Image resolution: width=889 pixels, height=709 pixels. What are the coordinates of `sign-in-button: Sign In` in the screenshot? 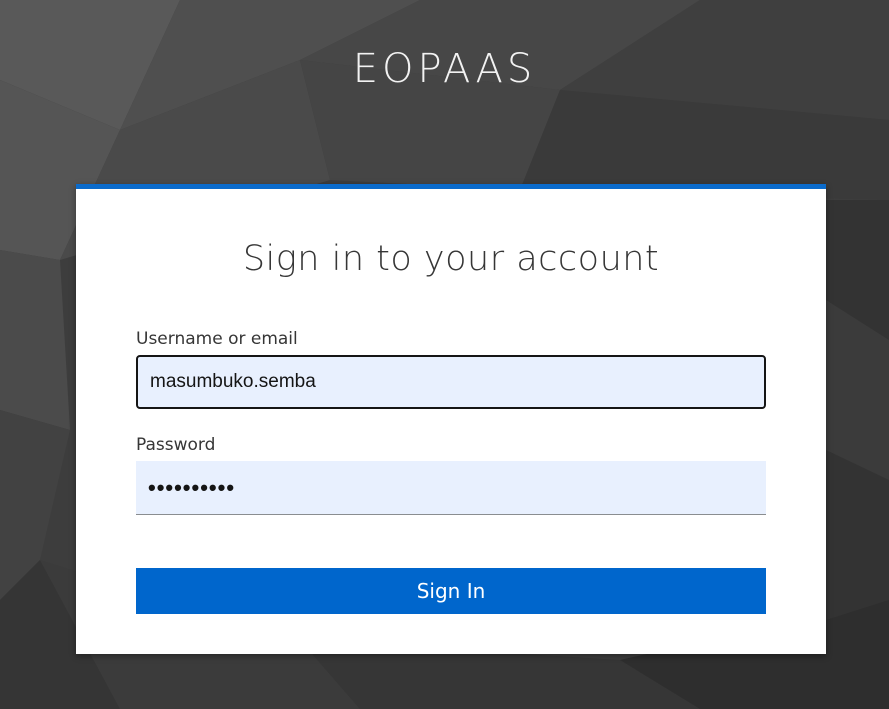 It's located at (451, 591).